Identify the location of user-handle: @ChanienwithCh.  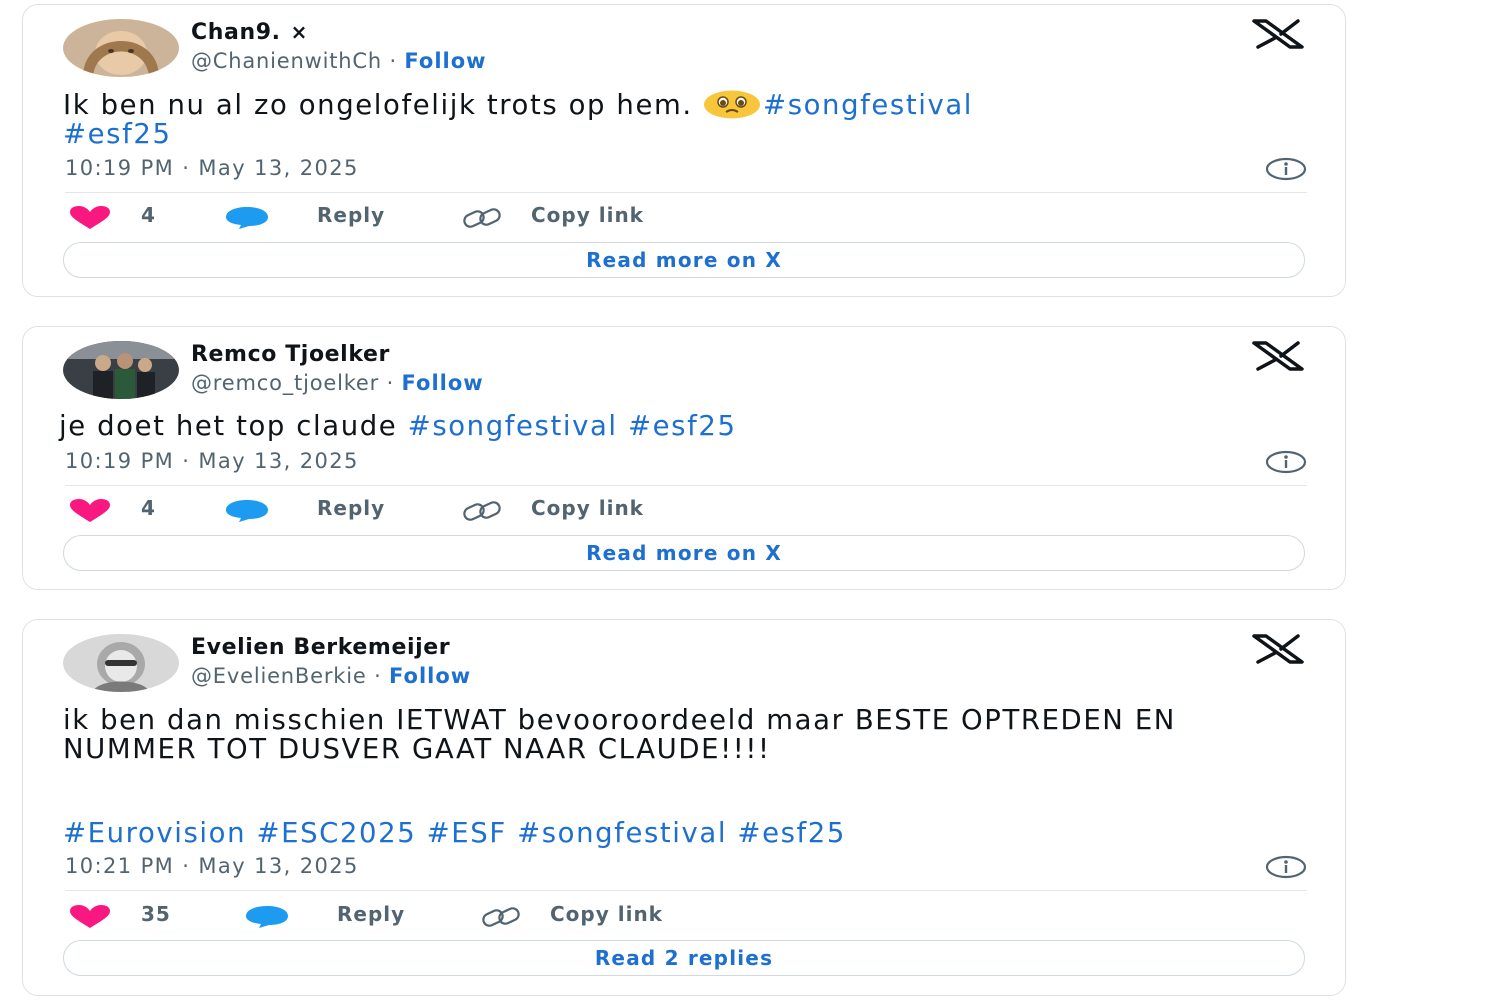
(286, 61).